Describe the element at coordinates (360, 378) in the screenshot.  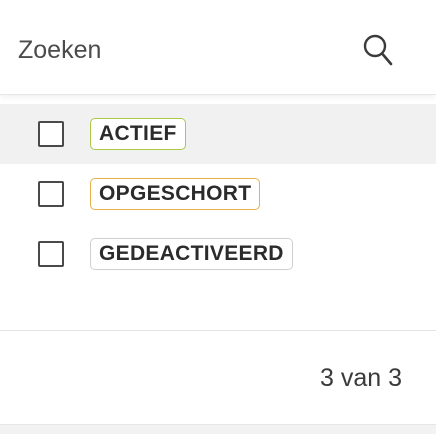
I see `result-count: 3 van 3` at that location.